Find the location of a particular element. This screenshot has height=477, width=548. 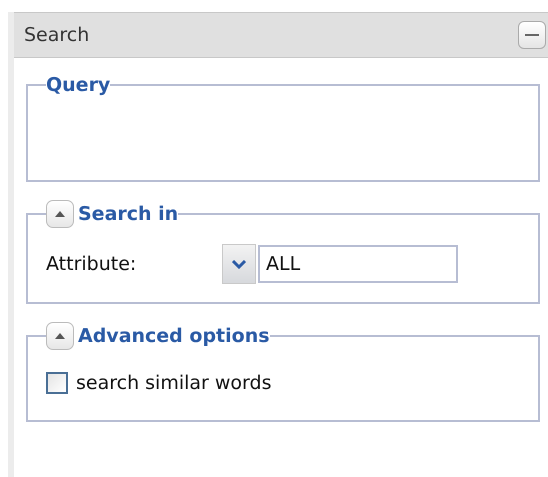

section-legend: Advanced options is located at coordinates (174, 336).